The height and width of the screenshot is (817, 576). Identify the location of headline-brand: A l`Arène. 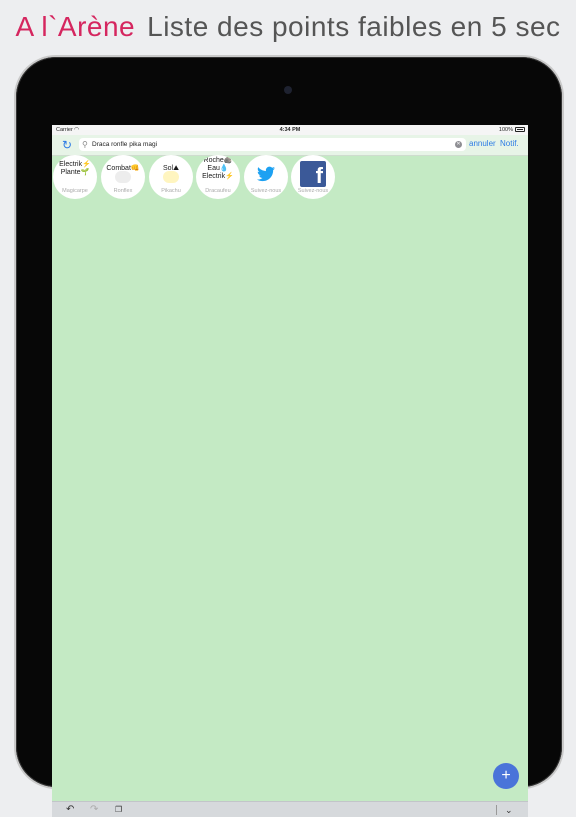
(75, 26).